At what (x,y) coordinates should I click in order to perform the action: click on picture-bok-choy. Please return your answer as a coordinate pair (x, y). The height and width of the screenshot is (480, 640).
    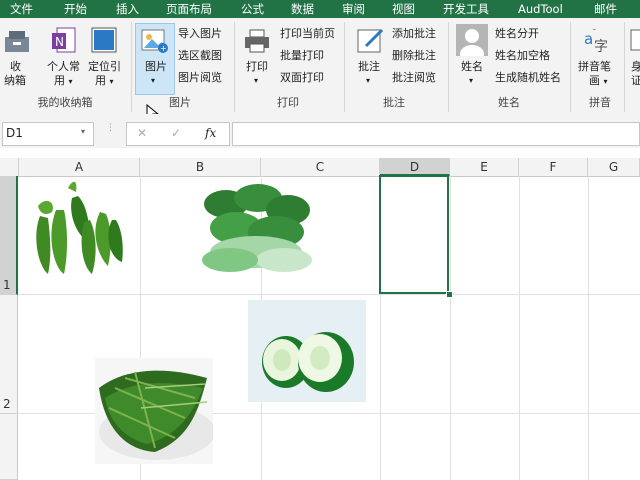
    Looking at the image, I should click on (257, 228).